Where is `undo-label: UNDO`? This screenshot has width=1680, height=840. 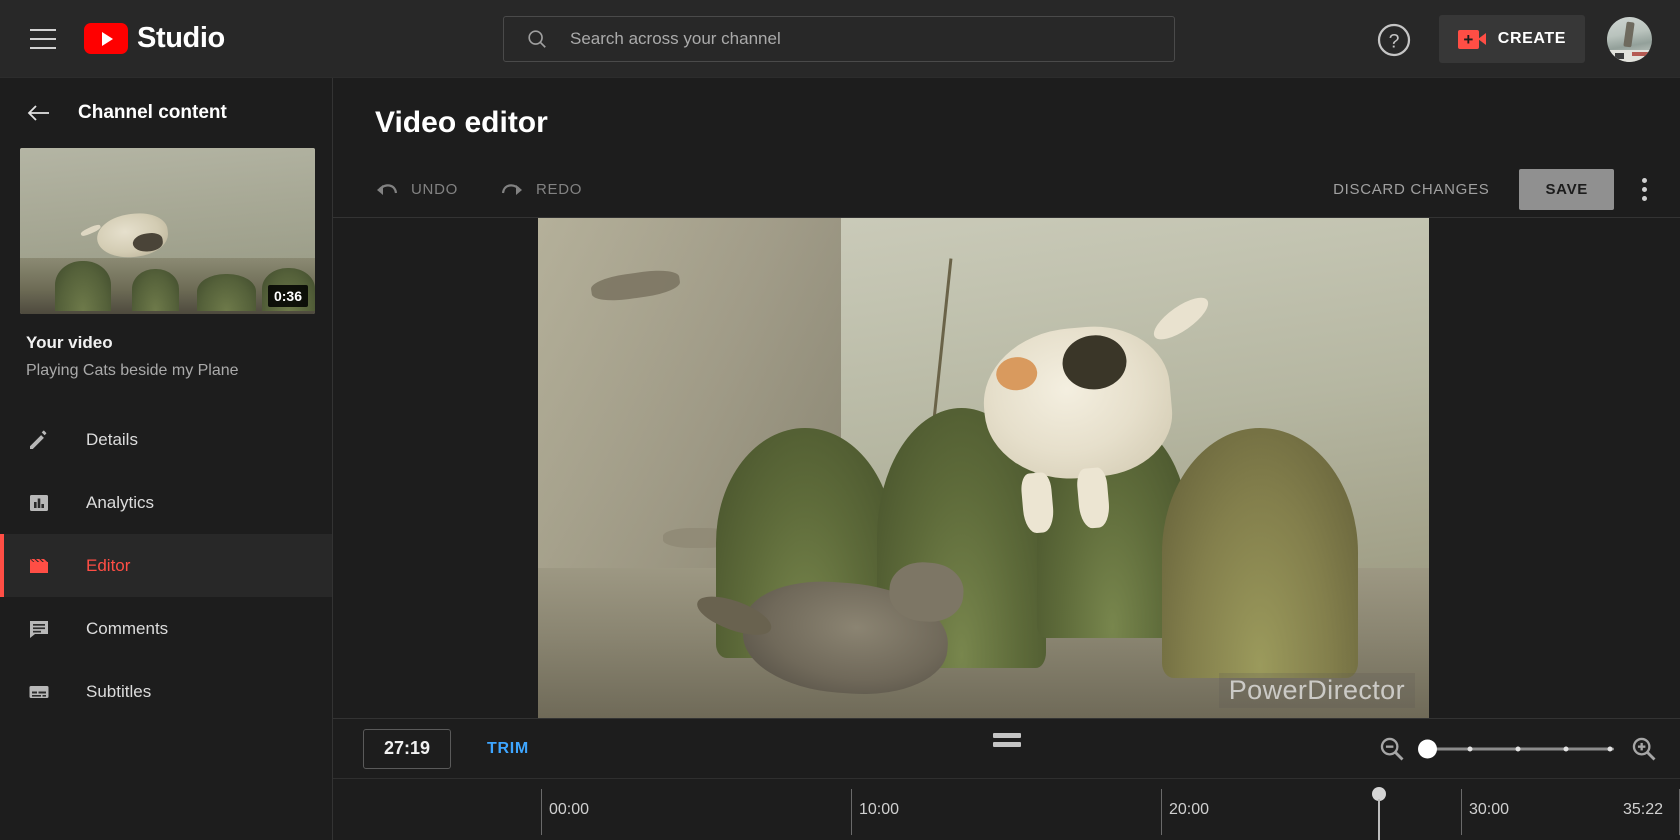 undo-label: UNDO is located at coordinates (434, 189).